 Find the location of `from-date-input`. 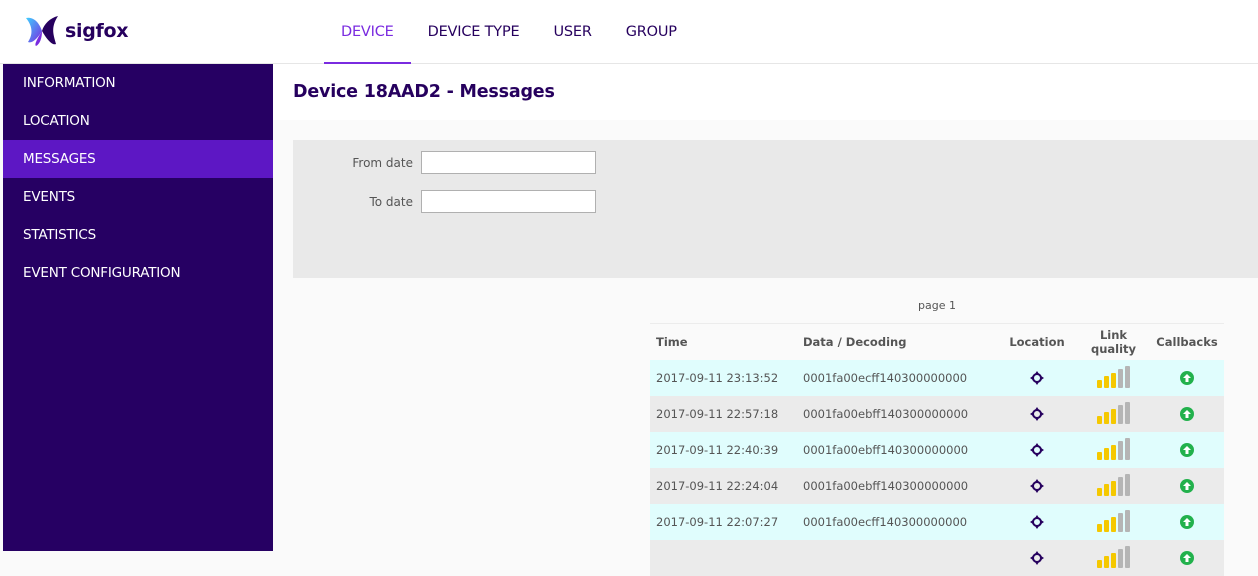

from-date-input is located at coordinates (508, 162).